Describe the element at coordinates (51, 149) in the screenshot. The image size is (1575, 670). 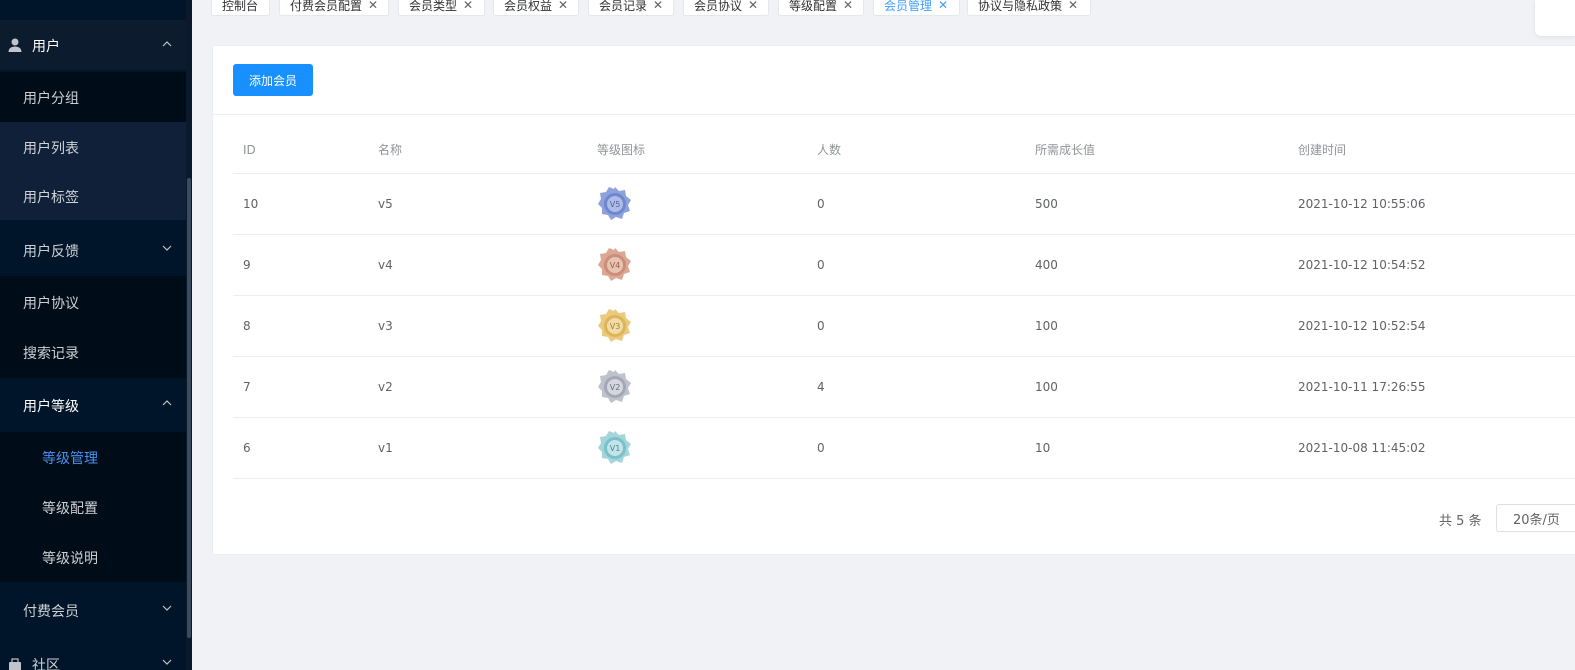
I see `sidebar-item-label: 用户列表` at that location.